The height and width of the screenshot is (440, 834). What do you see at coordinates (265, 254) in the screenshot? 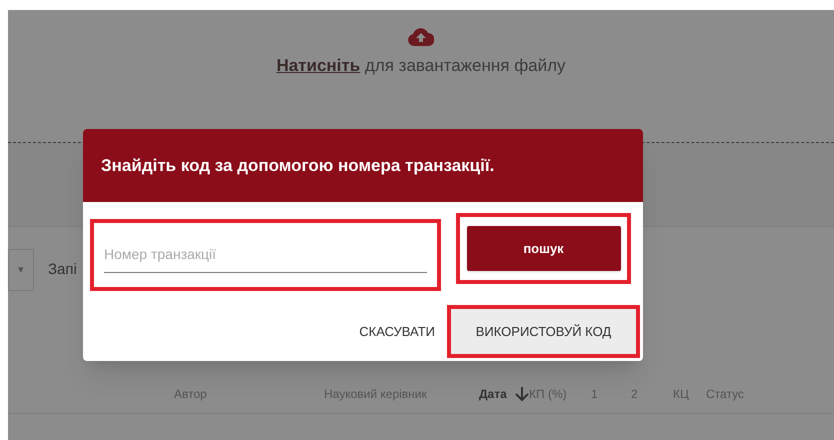
I see `transaction-number-field: Номер транзакції` at bounding box center [265, 254].